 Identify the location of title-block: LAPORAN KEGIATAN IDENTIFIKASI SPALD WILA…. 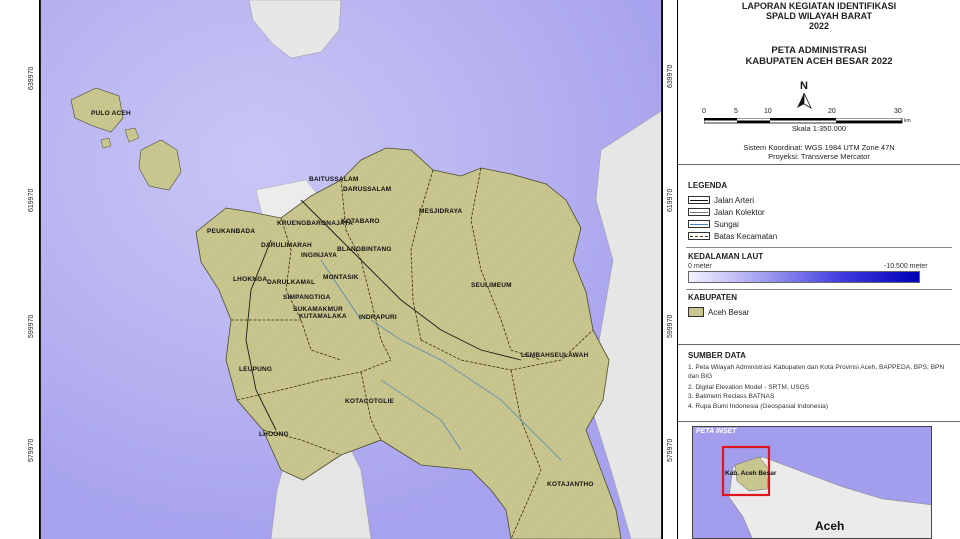
(819, 82).